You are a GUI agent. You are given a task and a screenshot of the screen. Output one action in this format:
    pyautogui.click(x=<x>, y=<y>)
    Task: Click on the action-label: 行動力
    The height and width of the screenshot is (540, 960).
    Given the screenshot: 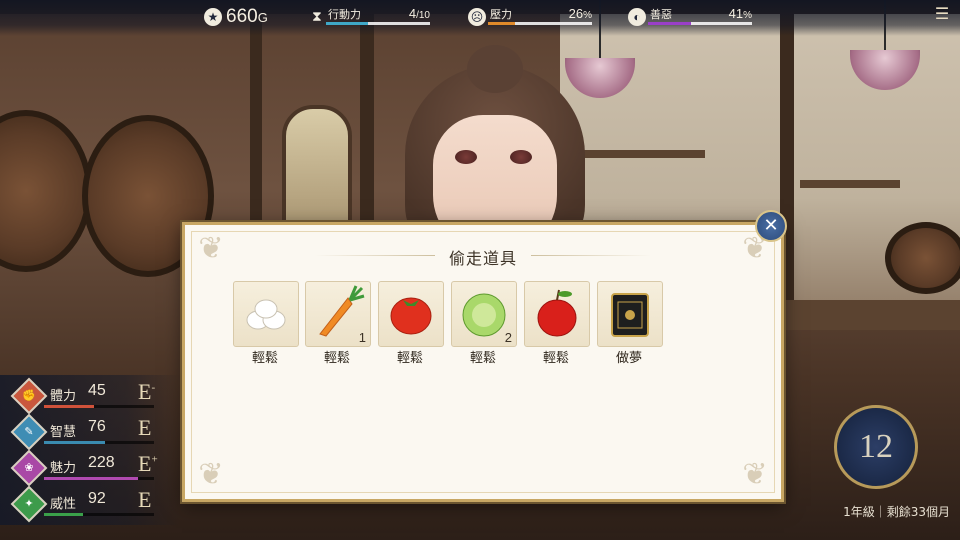 What is the action you would take?
    pyautogui.click(x=344, y=15)
    